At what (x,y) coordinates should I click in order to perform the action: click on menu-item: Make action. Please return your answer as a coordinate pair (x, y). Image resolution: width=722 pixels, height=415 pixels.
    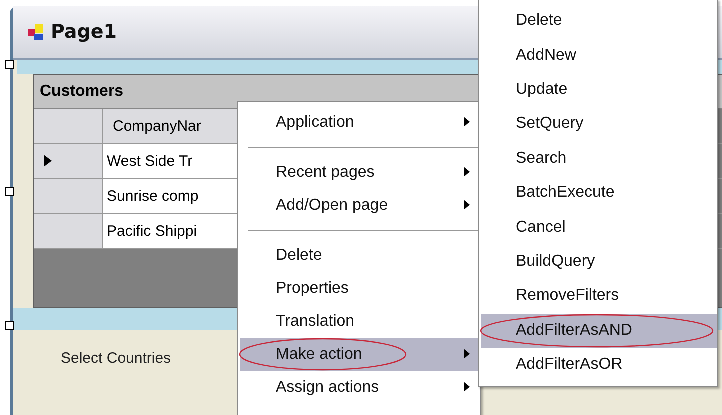
    Looking at the image, I should click on (360, 354).